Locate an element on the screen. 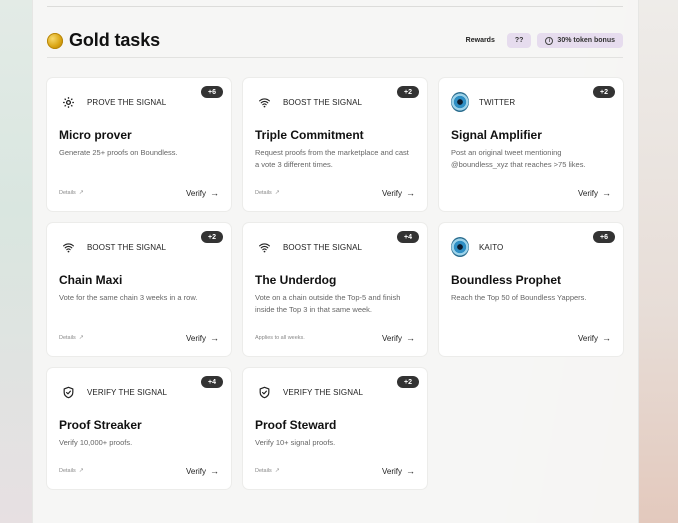 This screenshot has height=523, width=678. gold-coin-icon is located at coordinates (55, 40).